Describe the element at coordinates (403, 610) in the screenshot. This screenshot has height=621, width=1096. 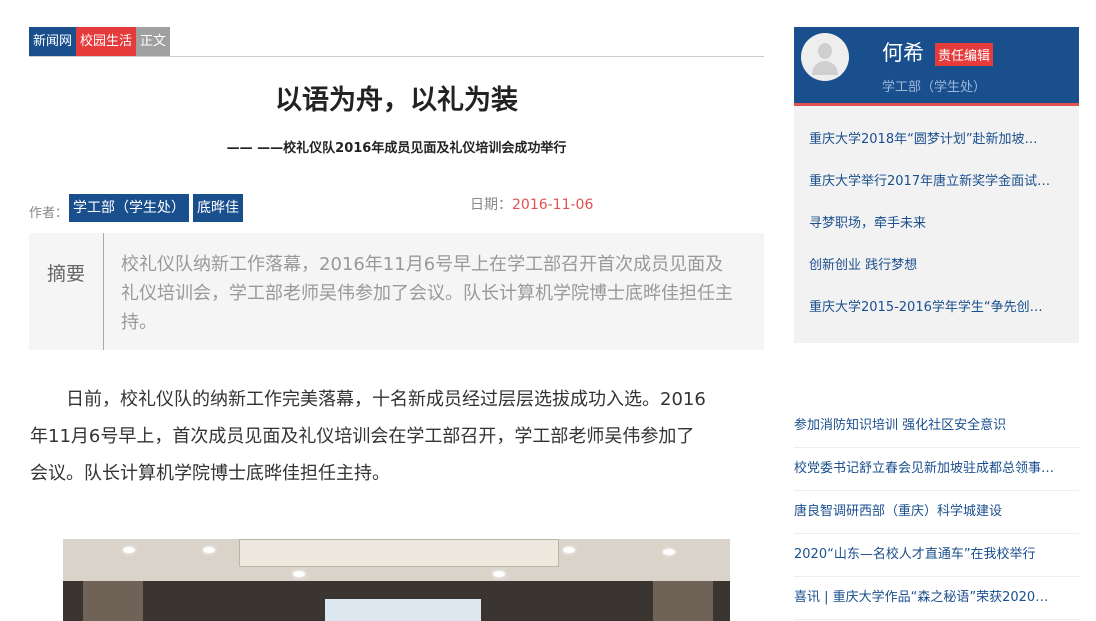
I see `projector-screen` at that location.